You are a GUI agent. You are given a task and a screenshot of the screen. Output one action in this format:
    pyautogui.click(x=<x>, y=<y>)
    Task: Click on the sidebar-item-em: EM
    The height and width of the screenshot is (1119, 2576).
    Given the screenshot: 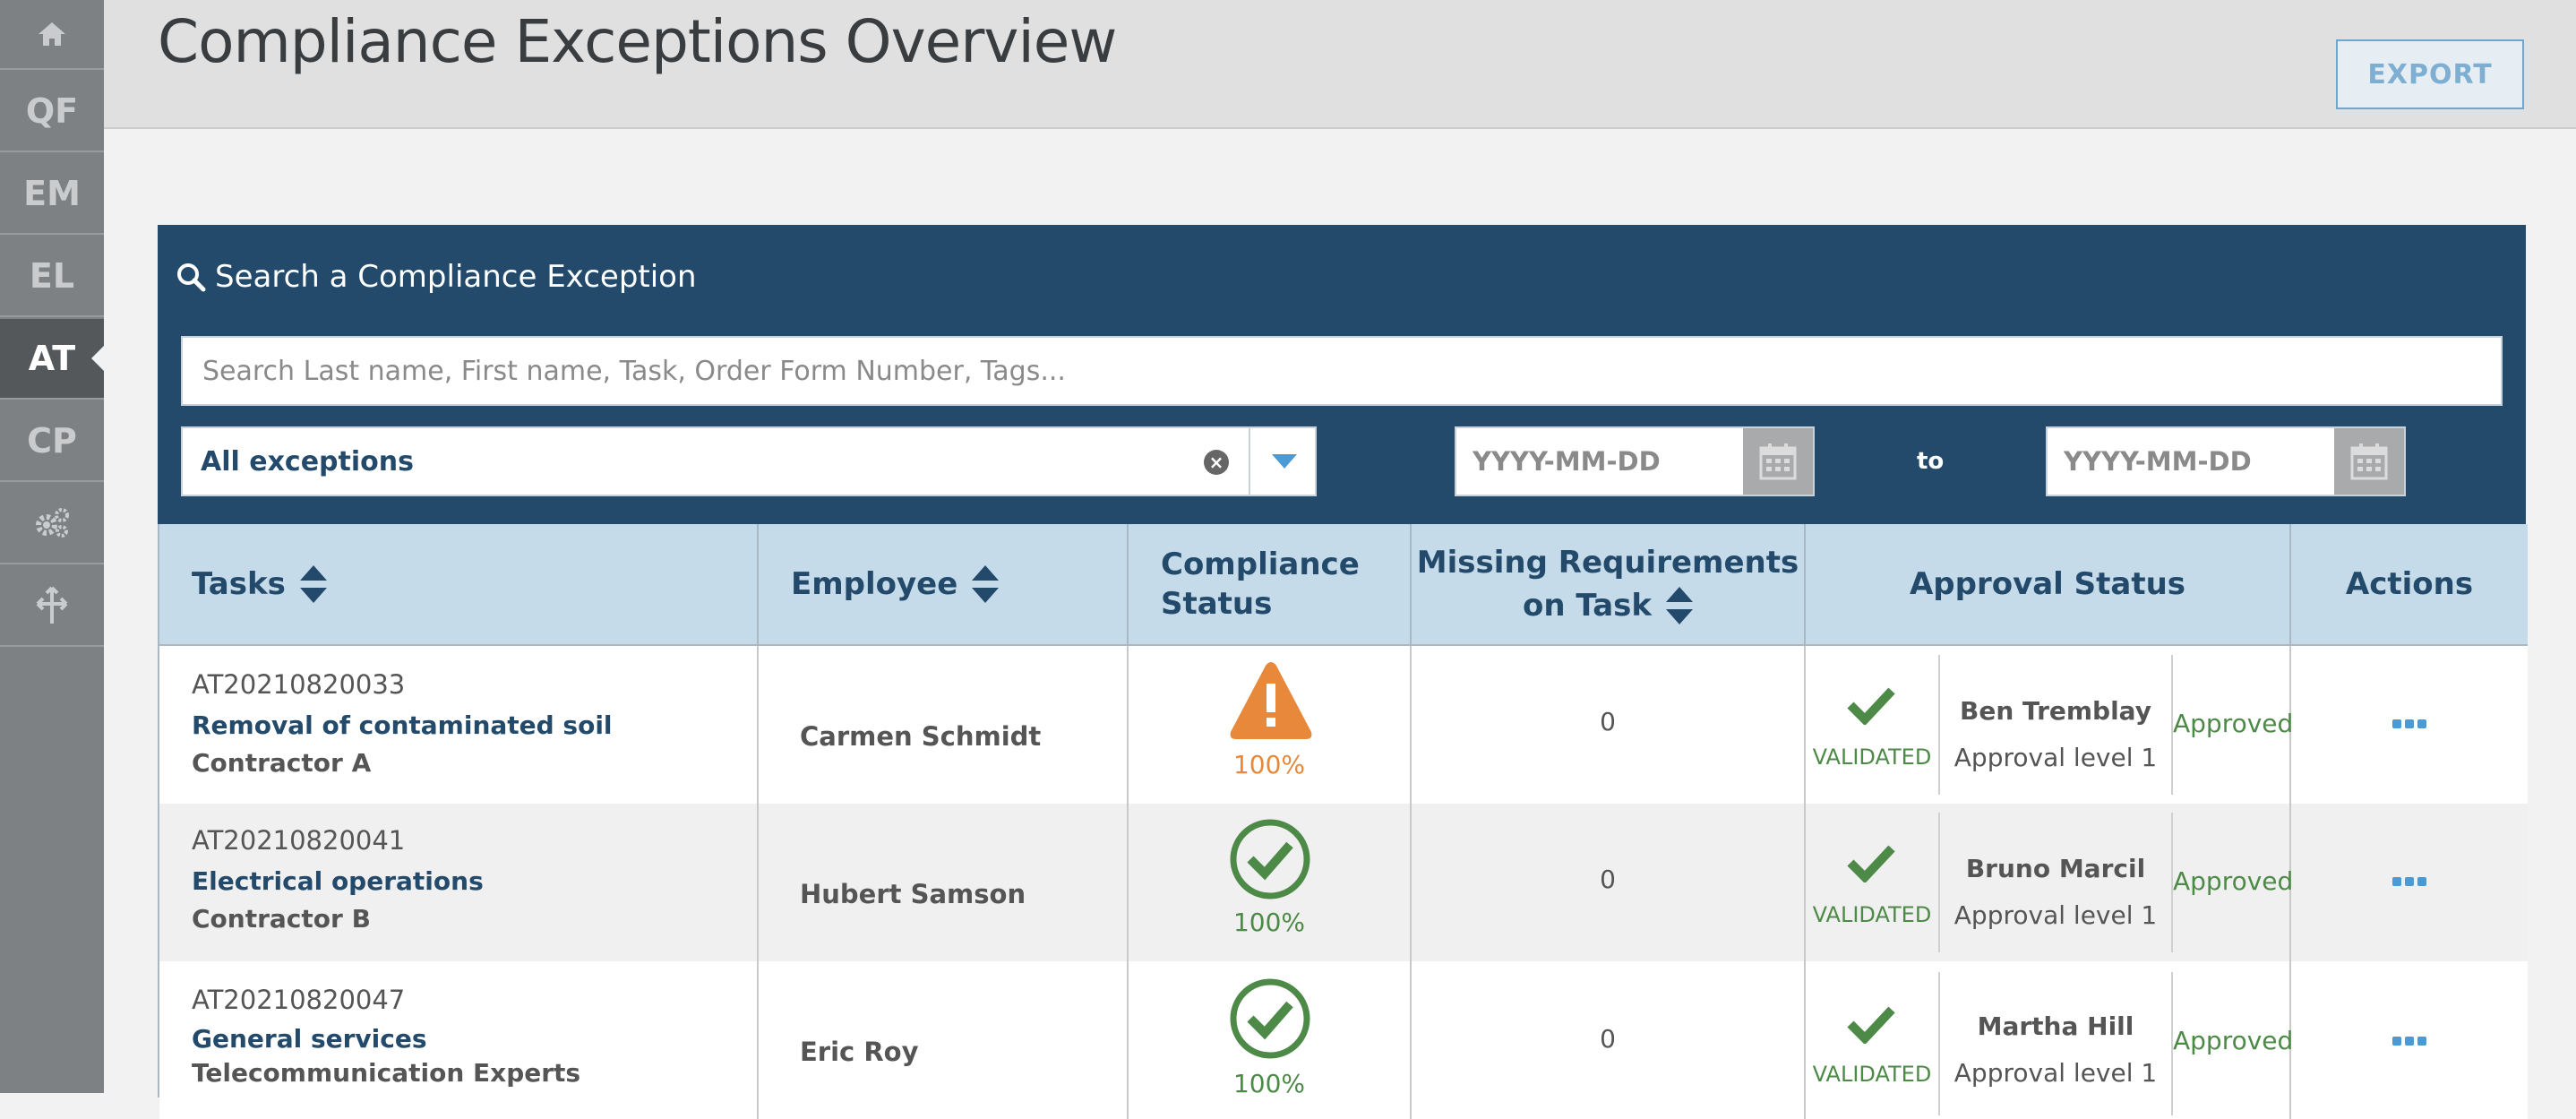 What is the action you would take?
    pyautogui.click(x=52, y=194)
    